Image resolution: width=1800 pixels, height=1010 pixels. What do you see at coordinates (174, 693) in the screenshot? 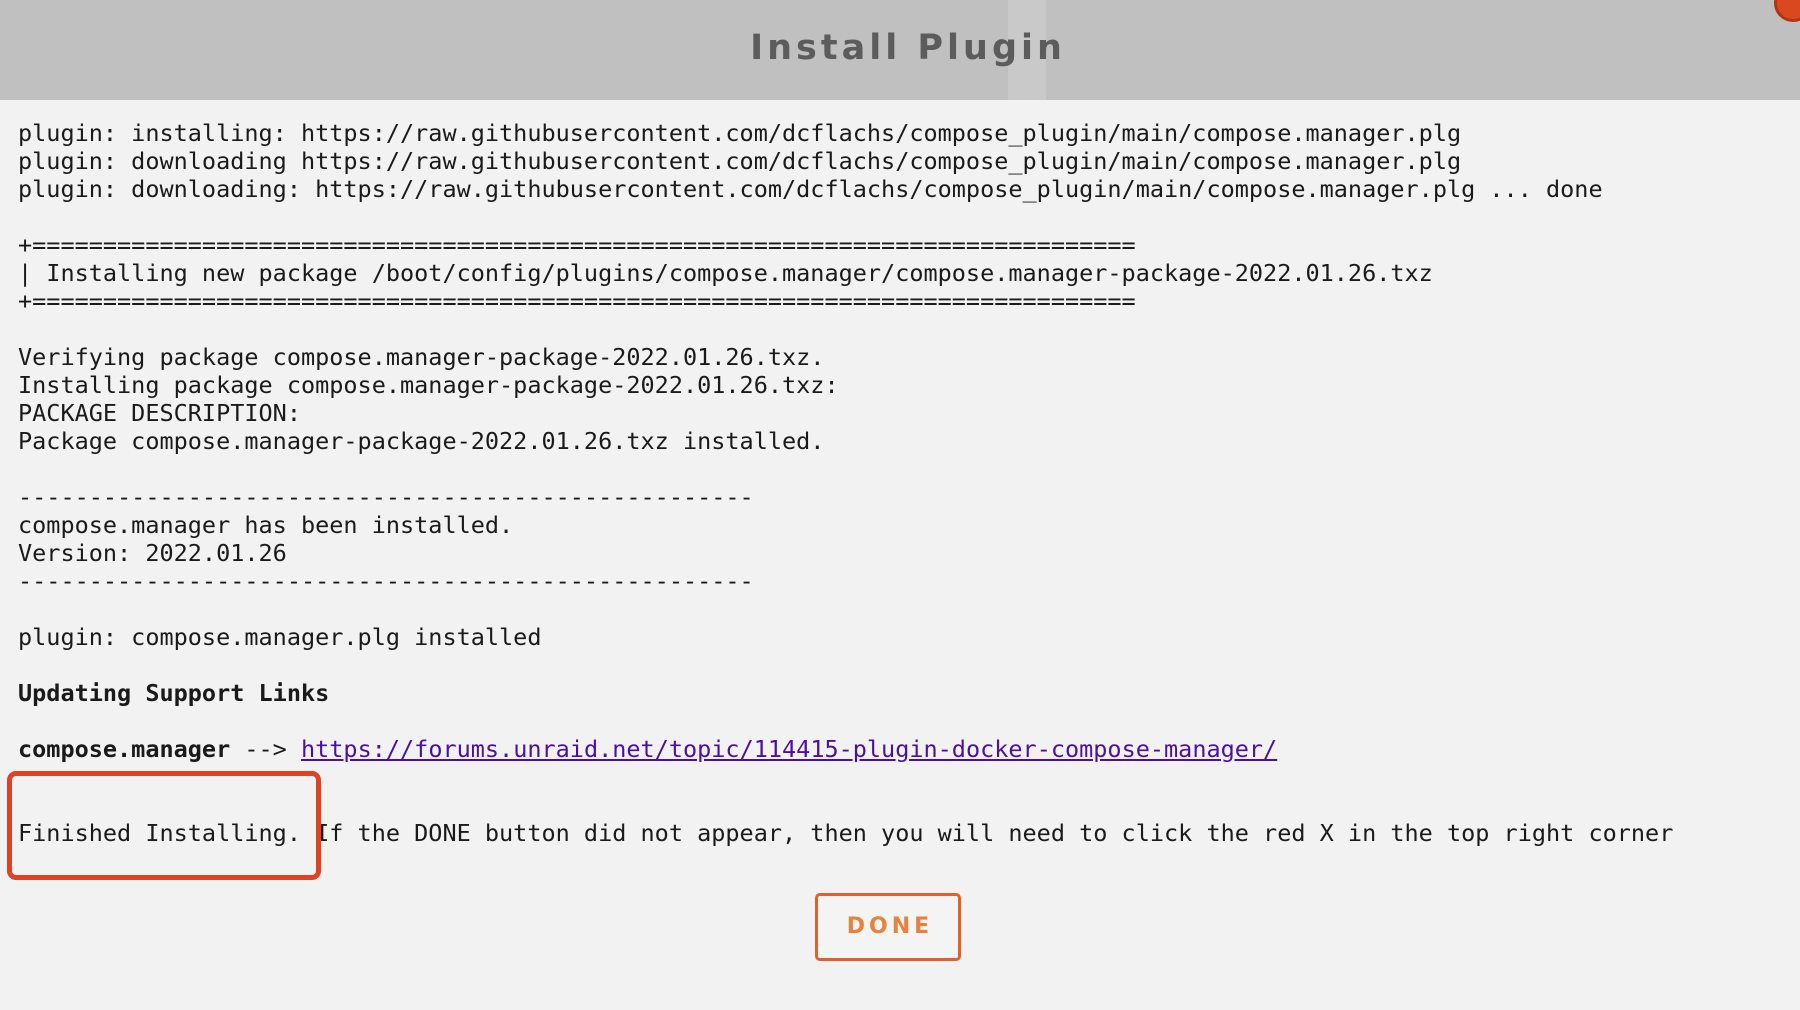
I see `support-links-heading: Updating Support Links` at bounding box center [174, 693].